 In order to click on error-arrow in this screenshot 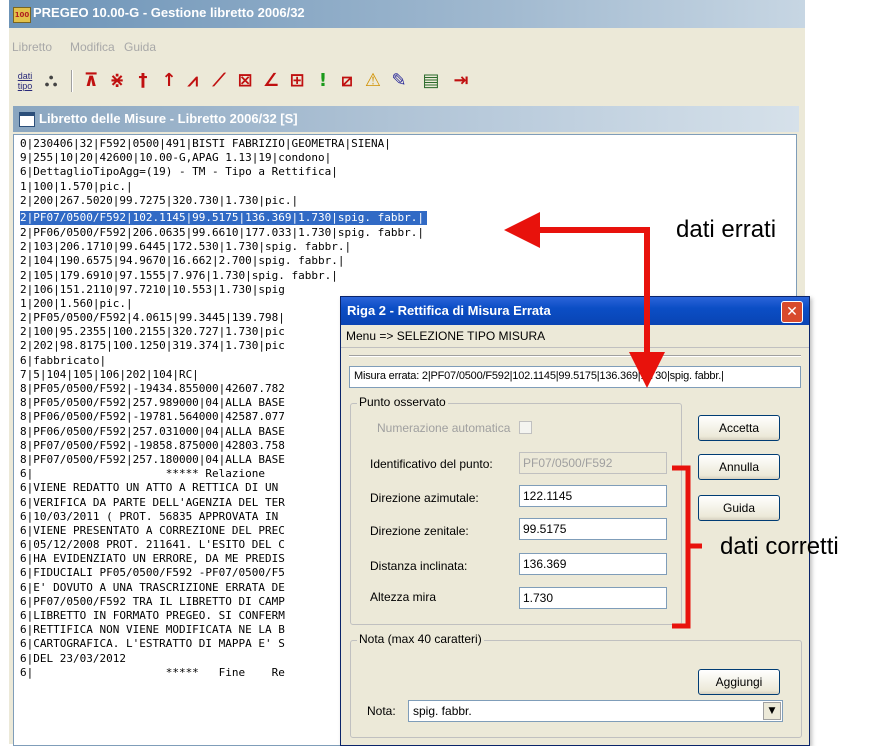, I will do `click(584, 300)`.